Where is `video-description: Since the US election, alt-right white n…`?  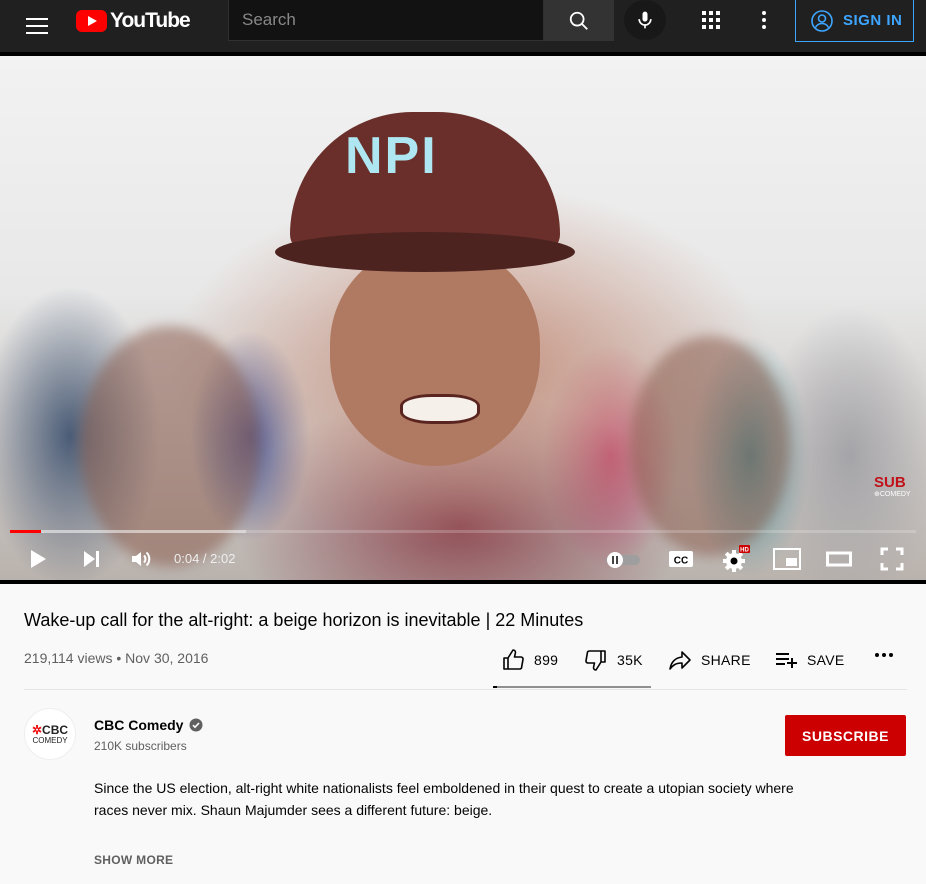 video-description: Since the US election, alt-right white n… is located at coordinates (444, 799).